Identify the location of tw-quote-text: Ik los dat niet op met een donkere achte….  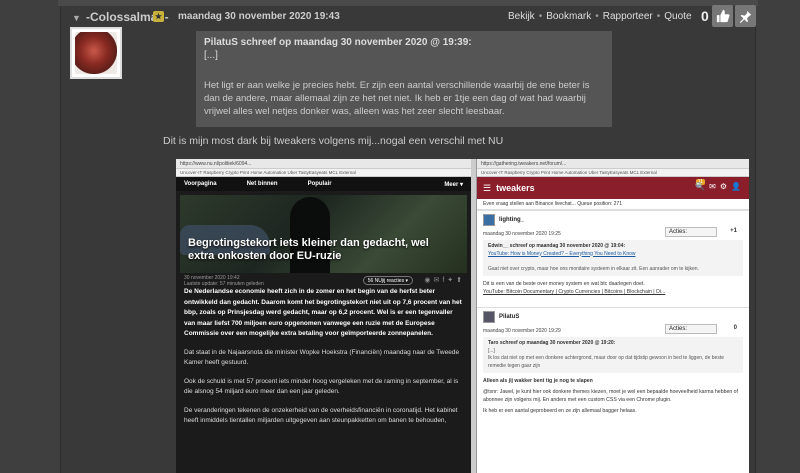
(606, 362).